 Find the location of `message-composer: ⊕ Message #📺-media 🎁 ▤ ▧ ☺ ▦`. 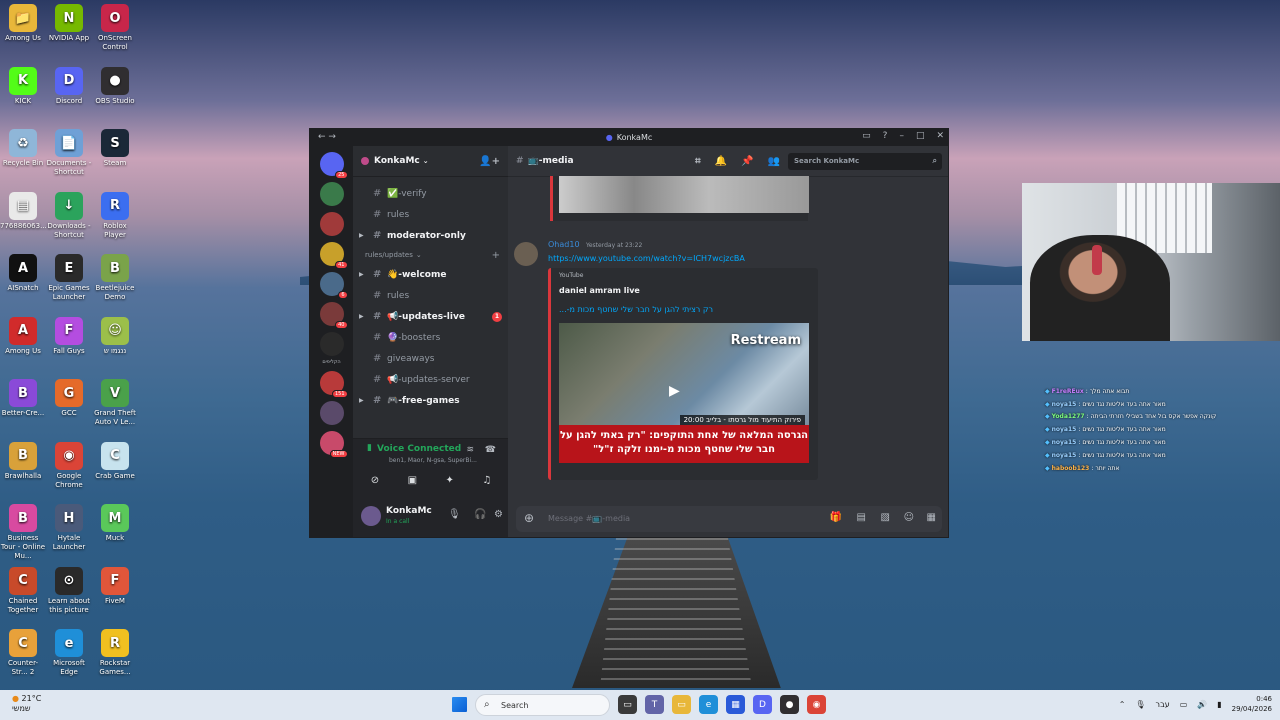

message-composer: ⊕ Message #📺-media 🎁 ▤ ▧ ☺ ▦ is located at coordinates (729, 519).